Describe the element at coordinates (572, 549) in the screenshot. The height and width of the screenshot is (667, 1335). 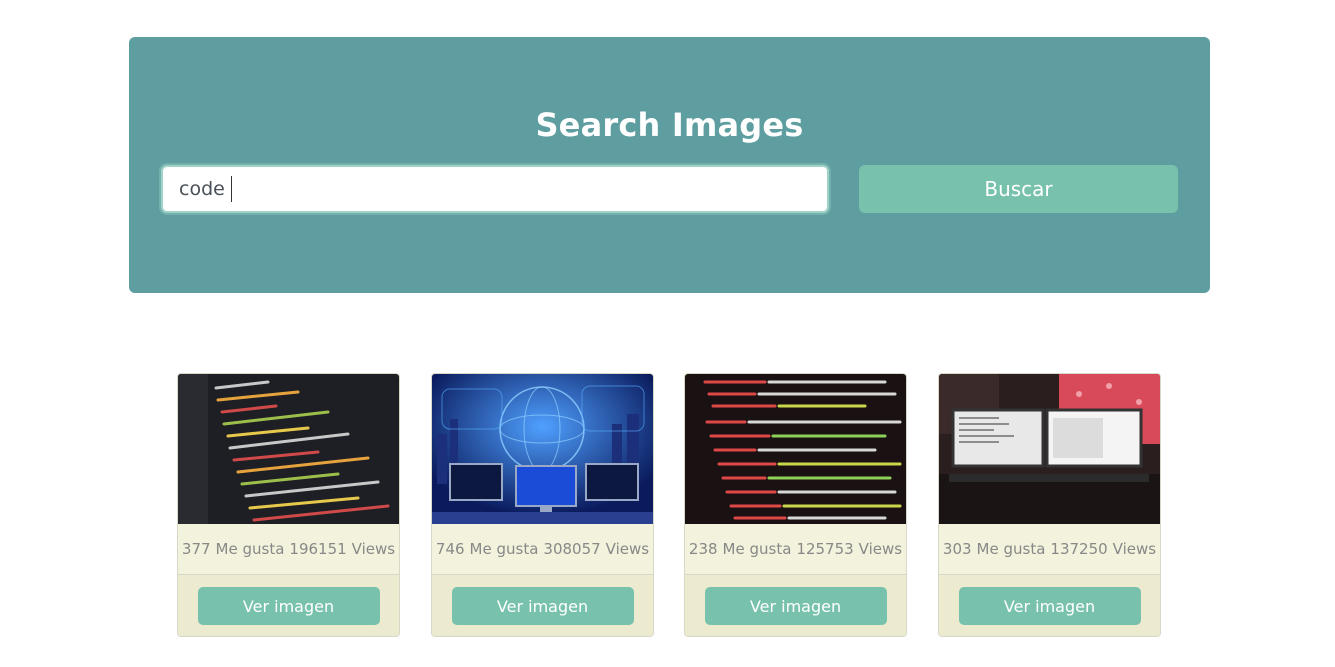
I see `views-count: 308057` at that location.